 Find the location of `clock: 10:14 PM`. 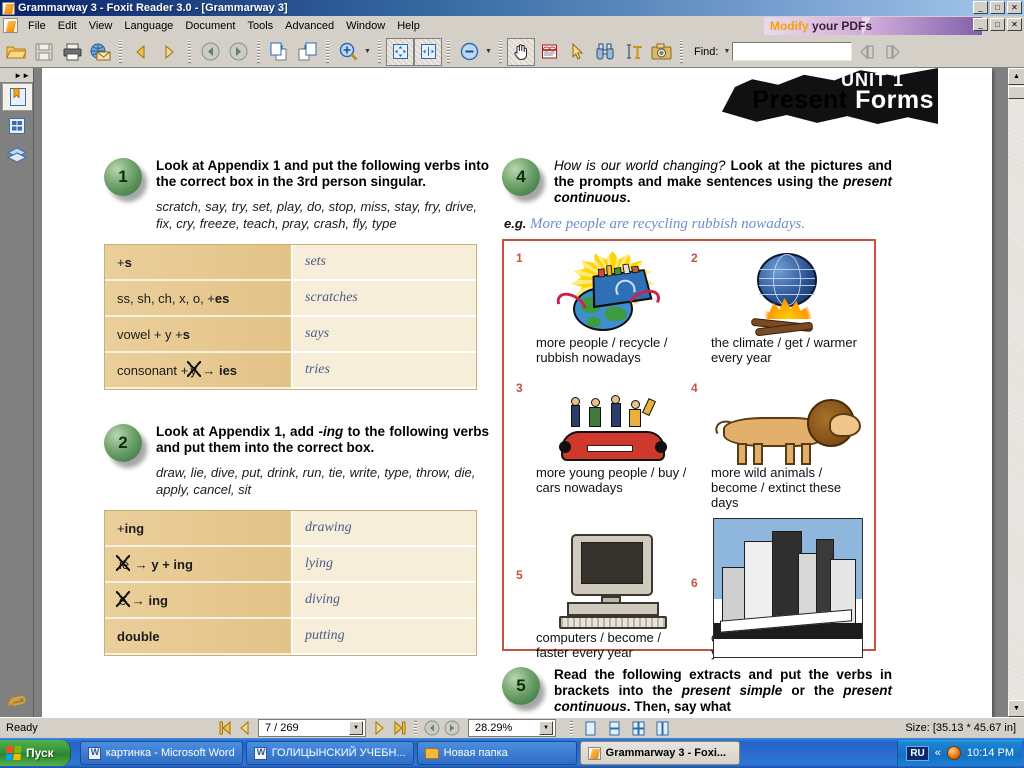

clock: 10:14 PM is located at coordinates (990, 753).